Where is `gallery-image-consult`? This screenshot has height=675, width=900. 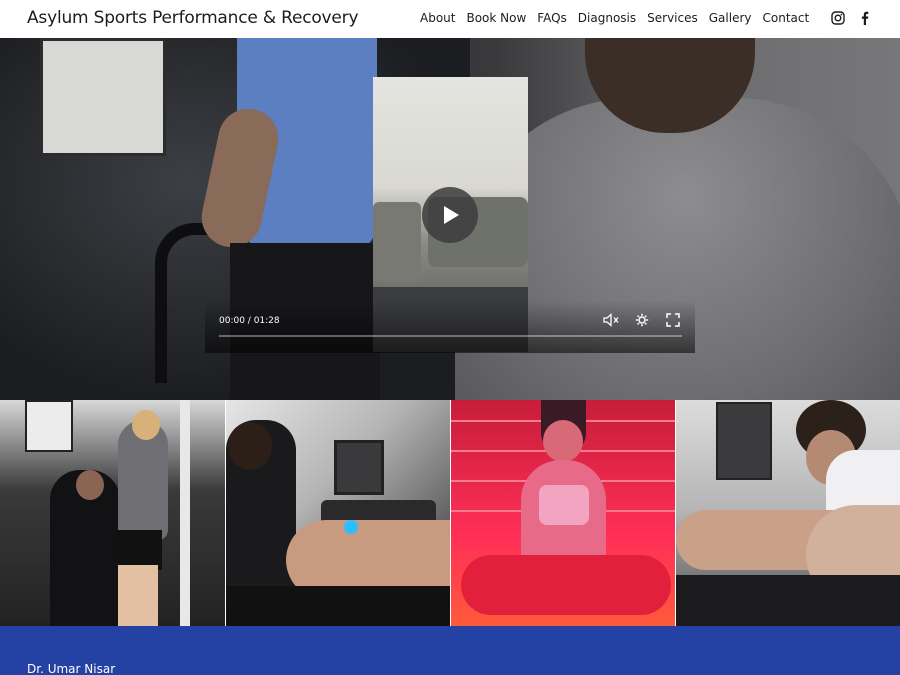
gallery-image-consult is located at coordinates (112, 513).